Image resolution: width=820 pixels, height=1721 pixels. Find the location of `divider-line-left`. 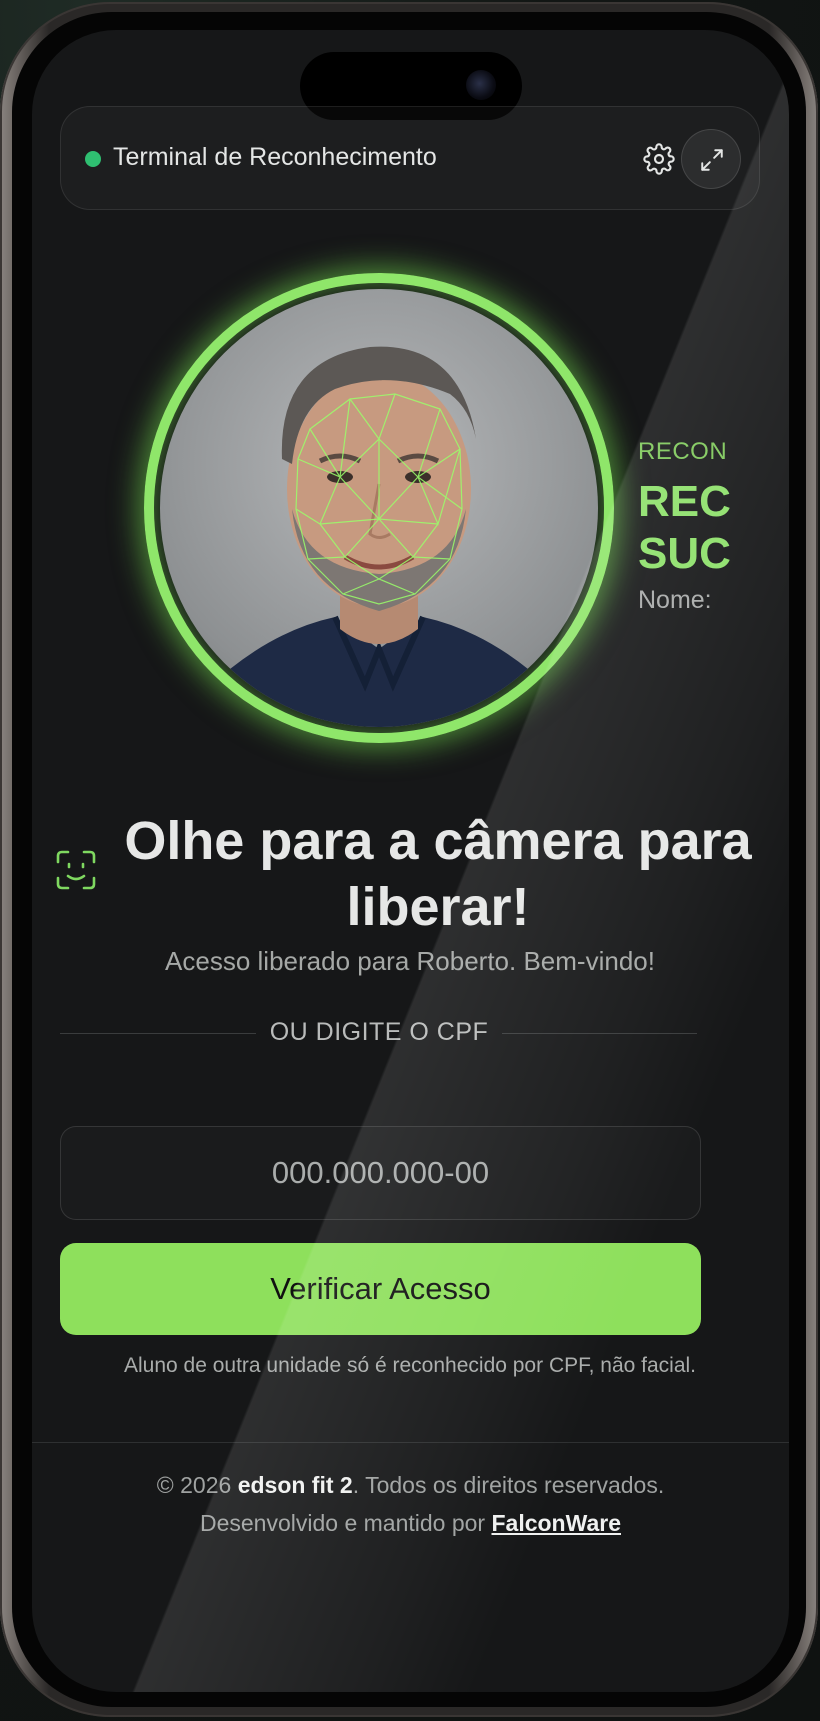

divider-line-left is located at coordinates (158, 1033).